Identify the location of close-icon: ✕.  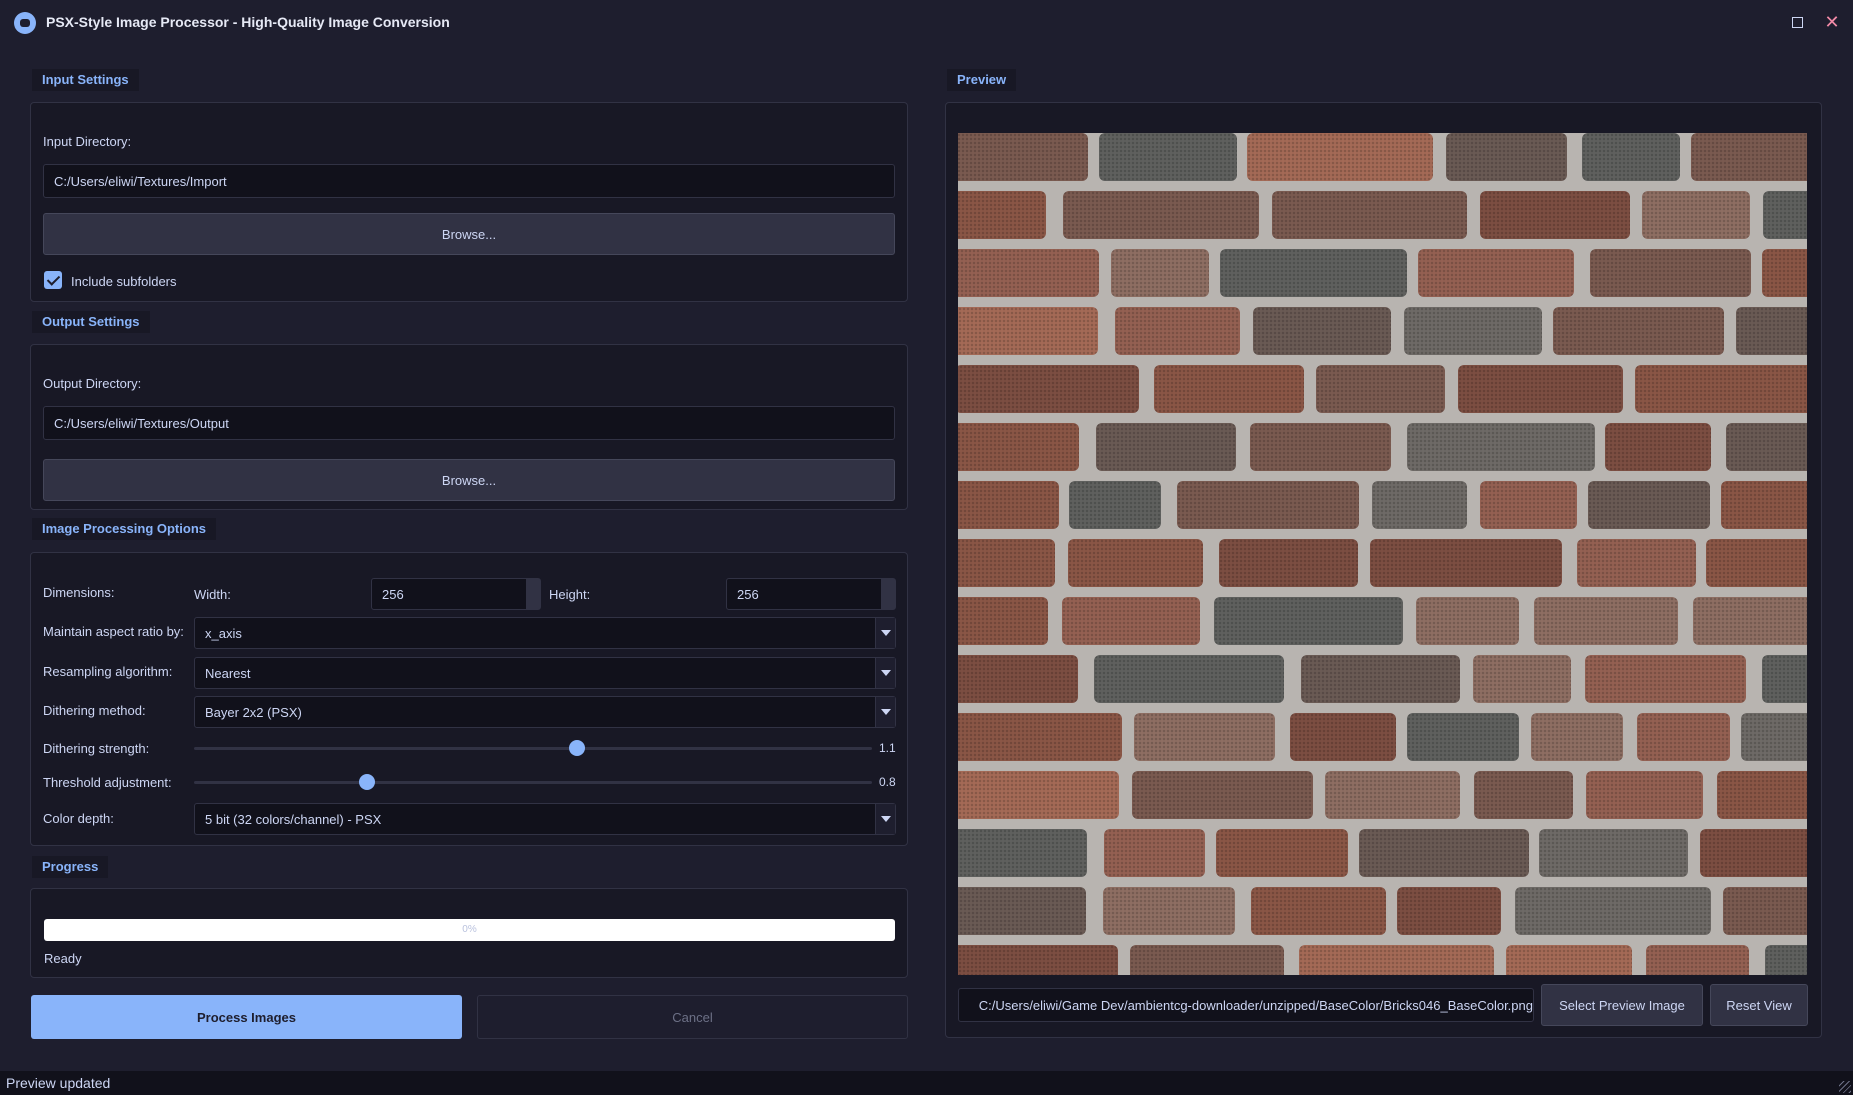
(1832, 22).